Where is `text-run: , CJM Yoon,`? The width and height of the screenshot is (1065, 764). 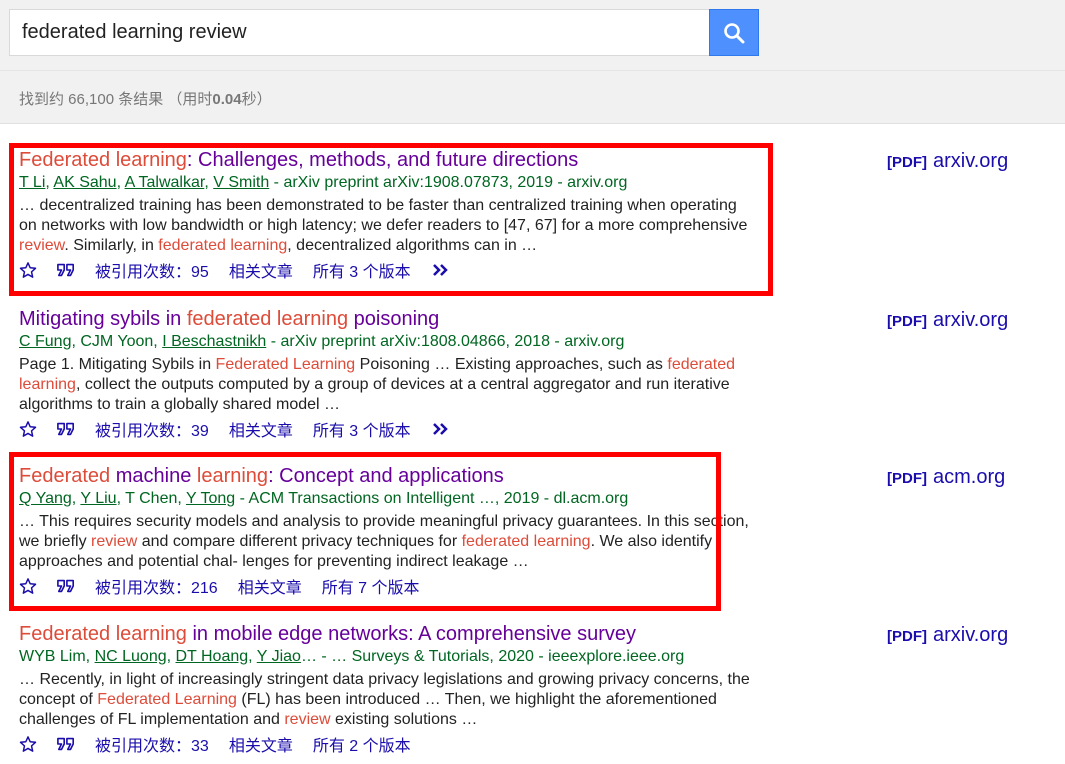 text-run: , CJM Yoon, is located at coordinates (117, 341).